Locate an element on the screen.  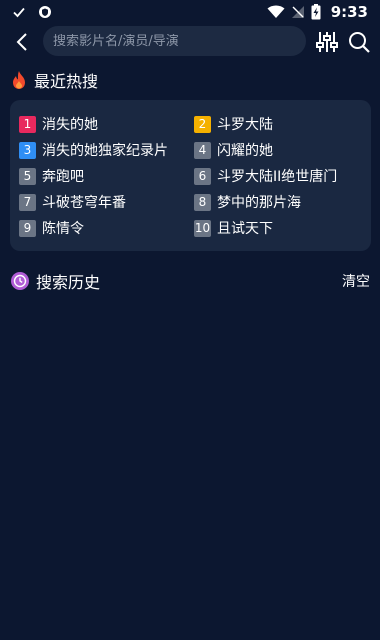
hot-item: 1 消失的她 is located at coordinates (58, 124).